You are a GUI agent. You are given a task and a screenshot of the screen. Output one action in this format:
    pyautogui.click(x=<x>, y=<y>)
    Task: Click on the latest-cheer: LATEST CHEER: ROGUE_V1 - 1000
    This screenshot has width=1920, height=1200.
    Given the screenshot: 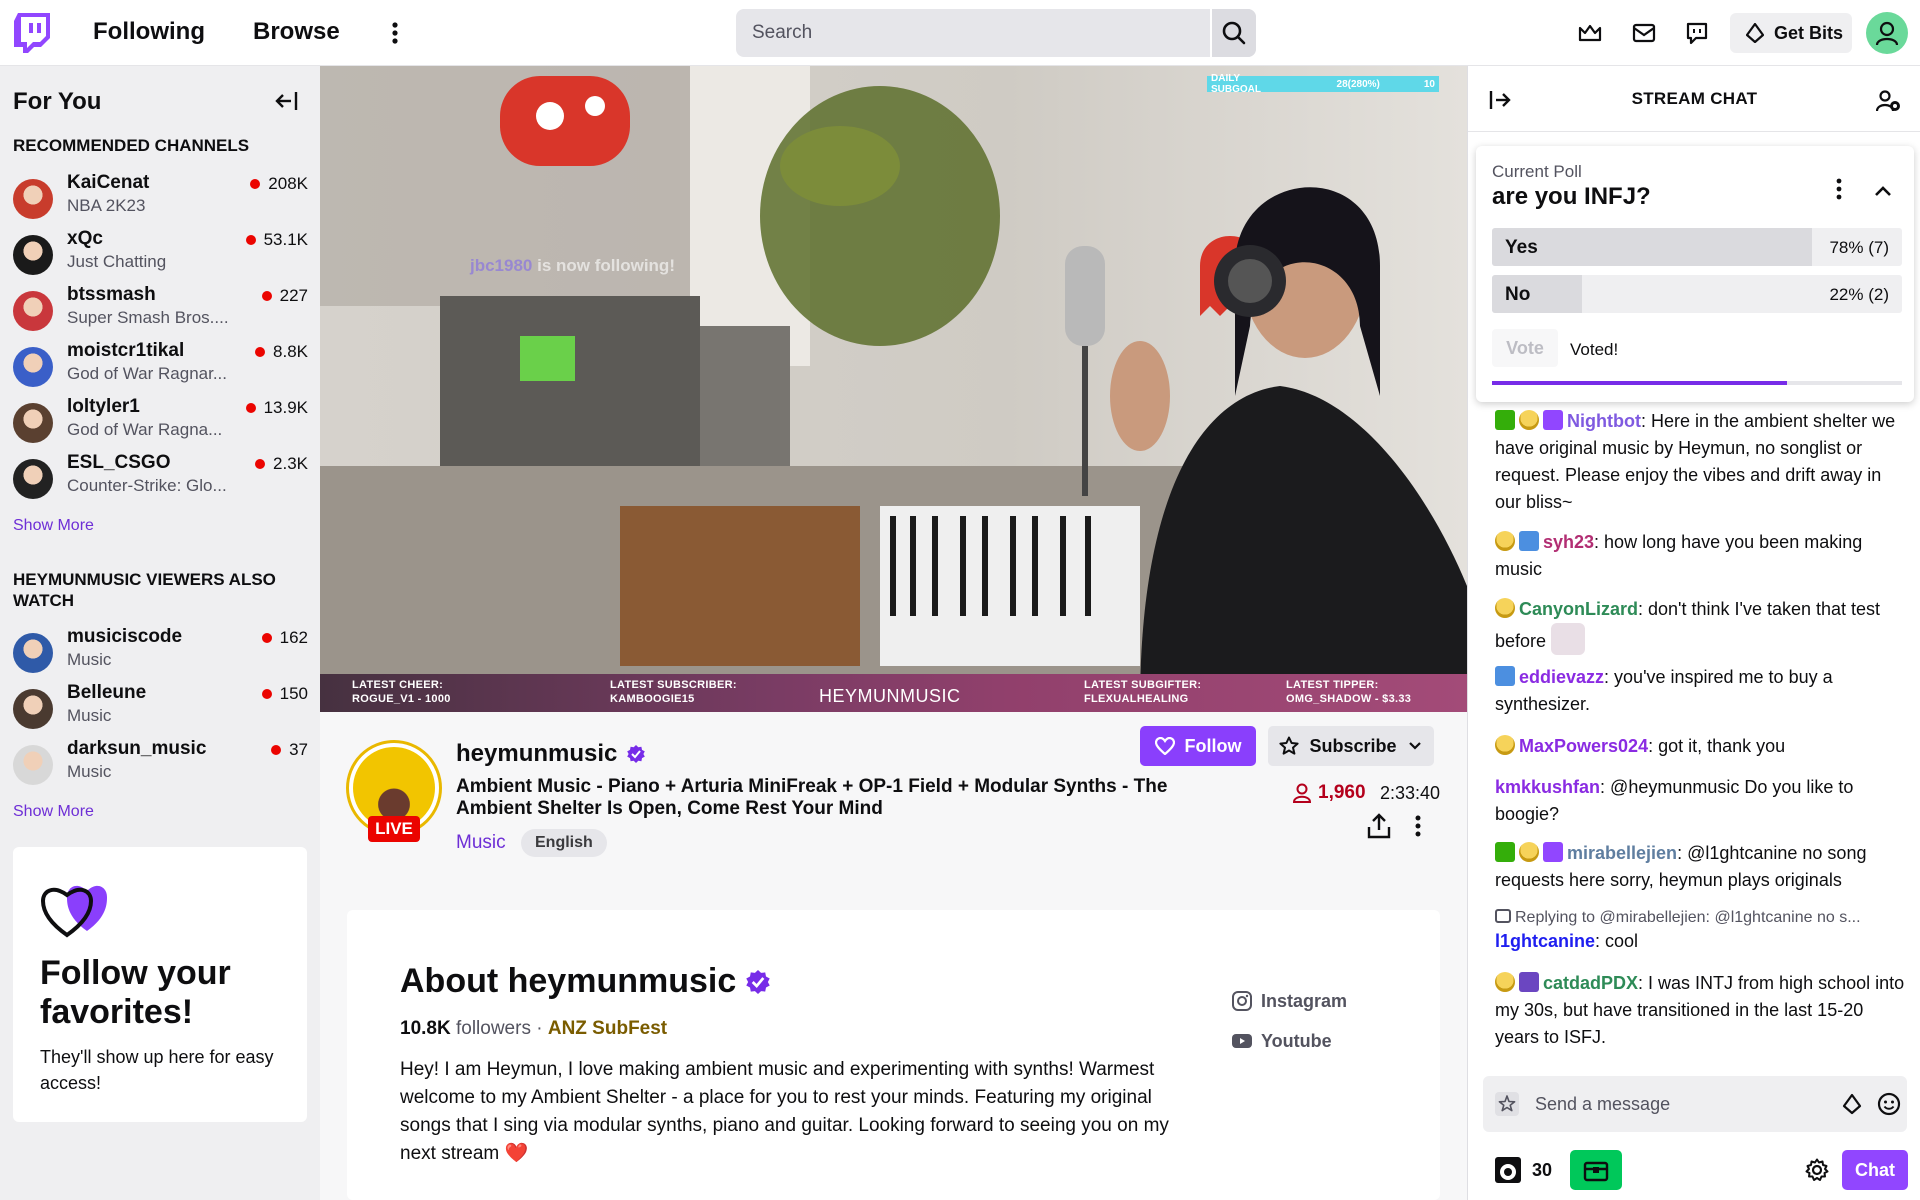 What is the action you would take?
    pyautogui.click(x=401, y=692)
    